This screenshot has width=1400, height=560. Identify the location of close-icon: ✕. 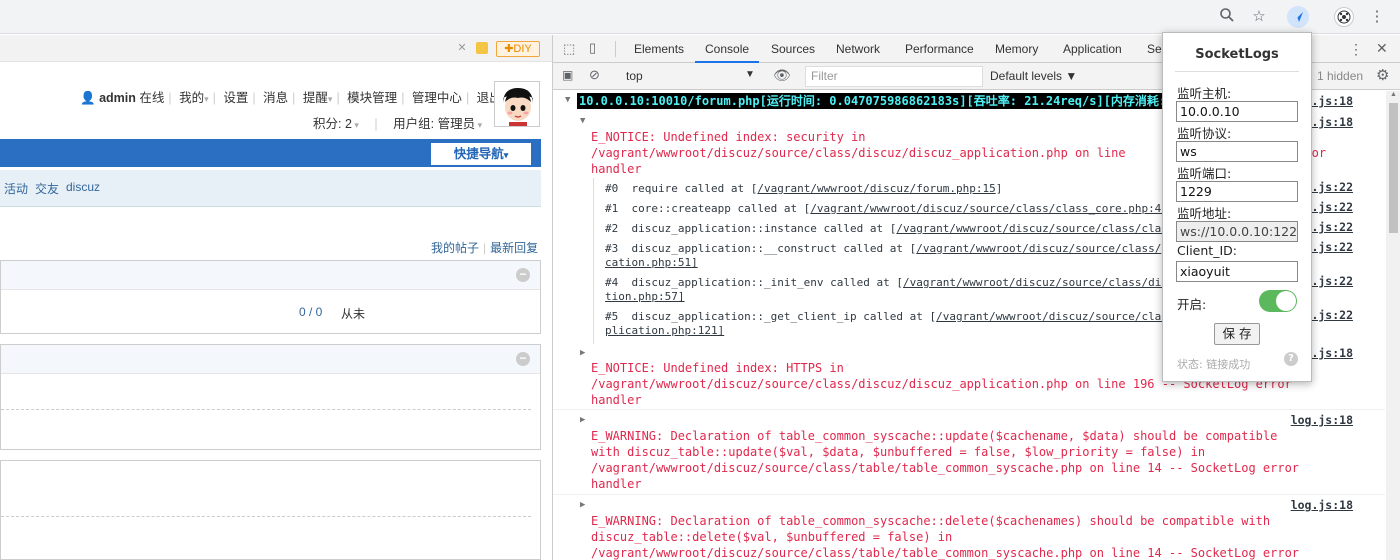
(1382, 48).